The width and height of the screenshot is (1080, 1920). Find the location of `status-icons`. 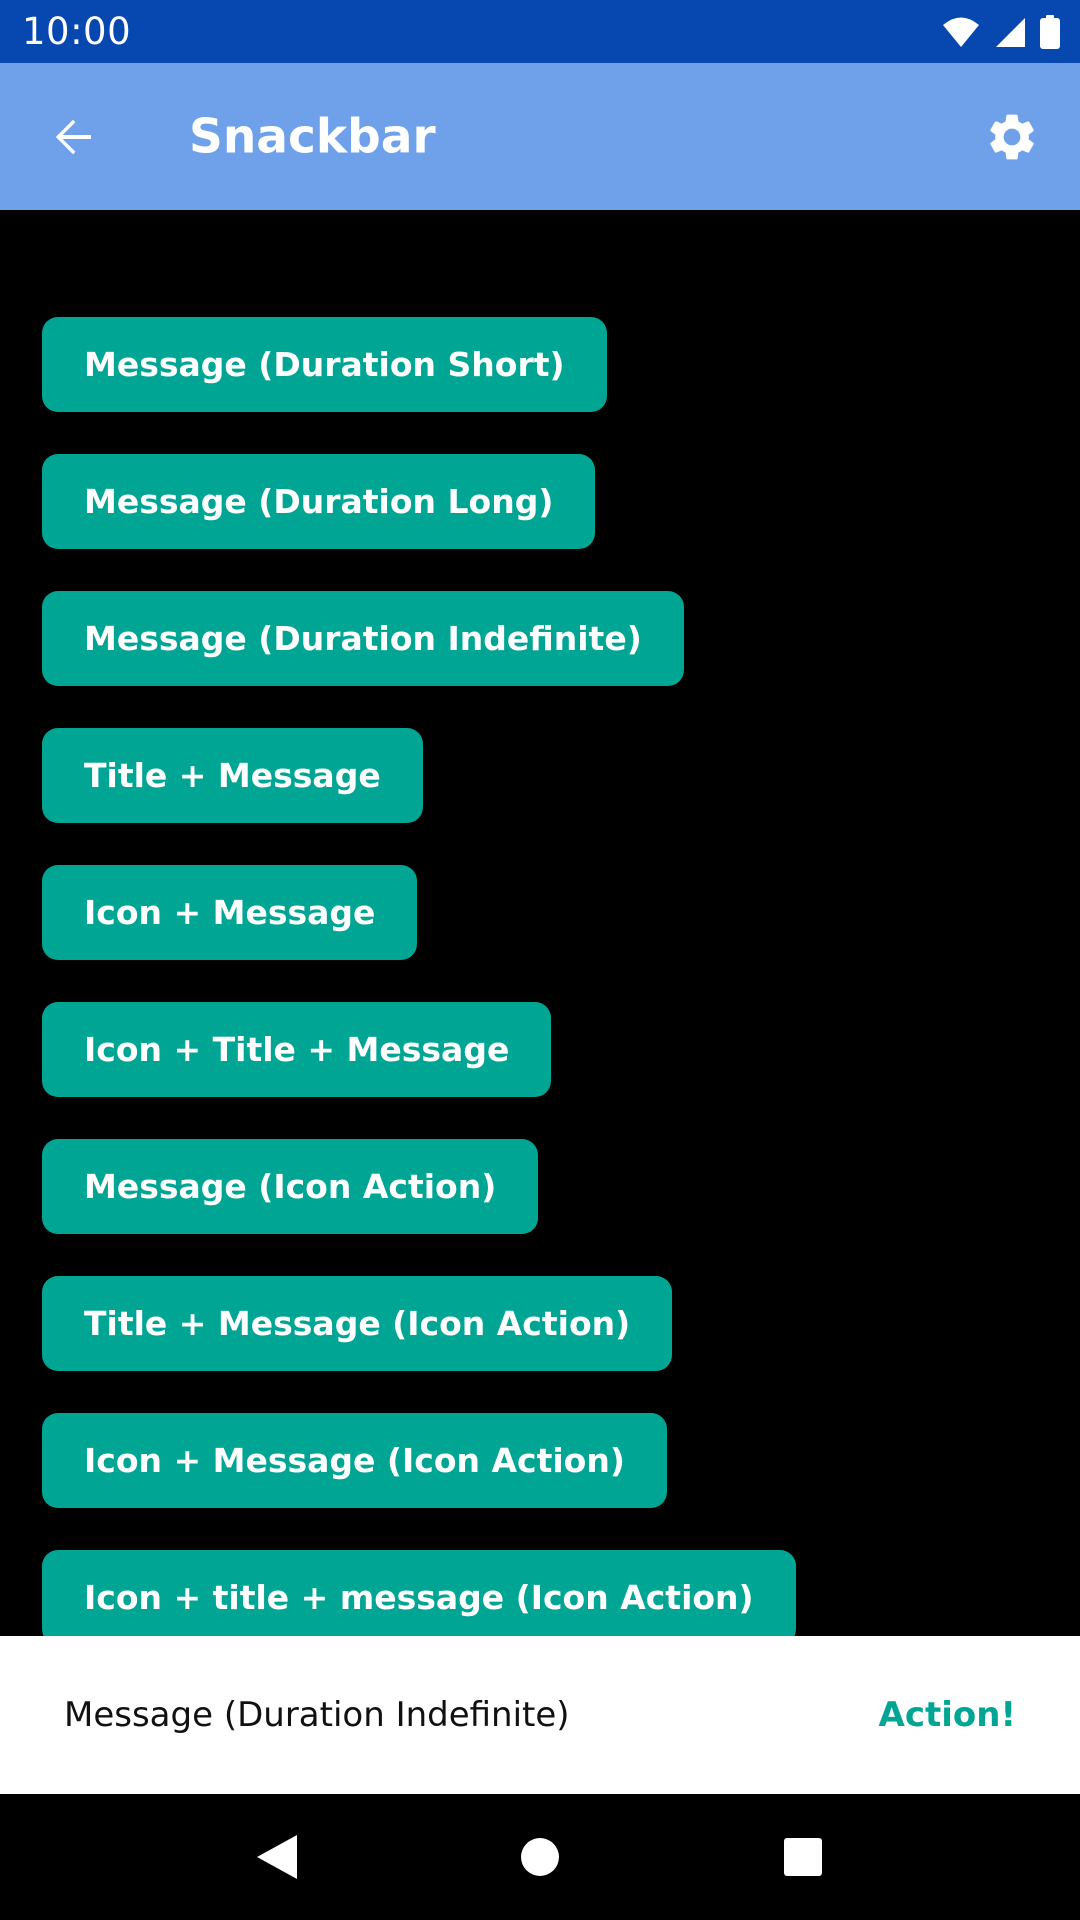

status-icons is located at coordinates (1001, 31).